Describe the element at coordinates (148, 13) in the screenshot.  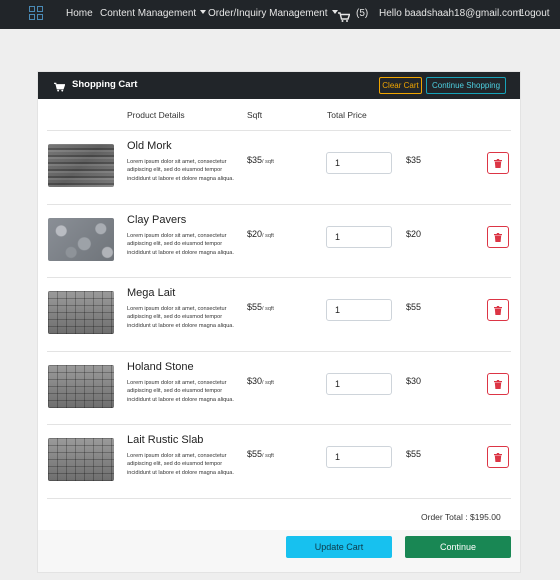
I see `nav-content-management-label: Content Management` at that location.